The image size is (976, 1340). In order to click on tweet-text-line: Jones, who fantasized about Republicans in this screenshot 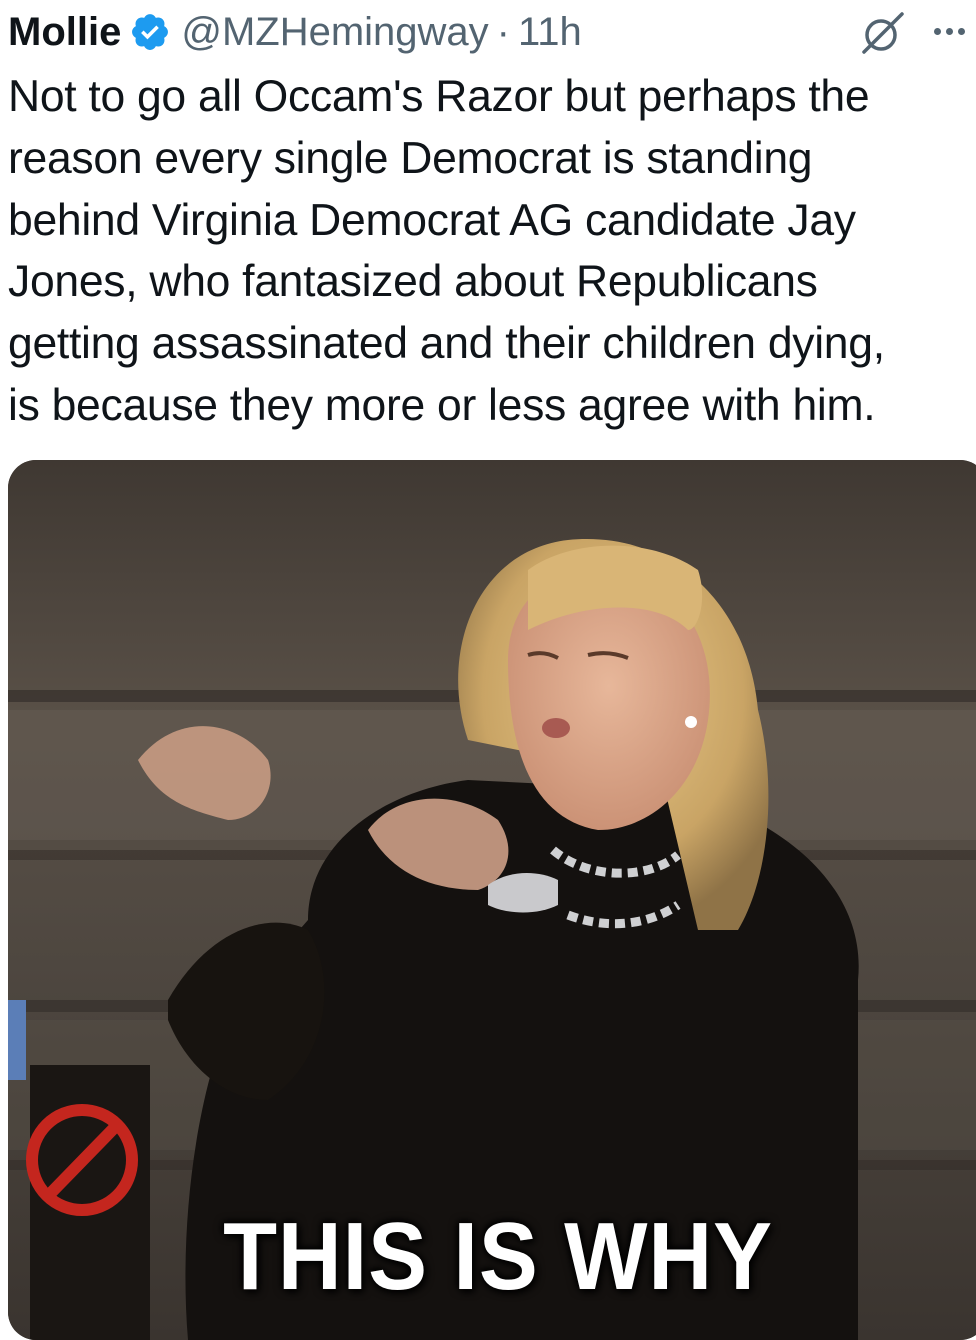, I will do `click(413, 282)`.